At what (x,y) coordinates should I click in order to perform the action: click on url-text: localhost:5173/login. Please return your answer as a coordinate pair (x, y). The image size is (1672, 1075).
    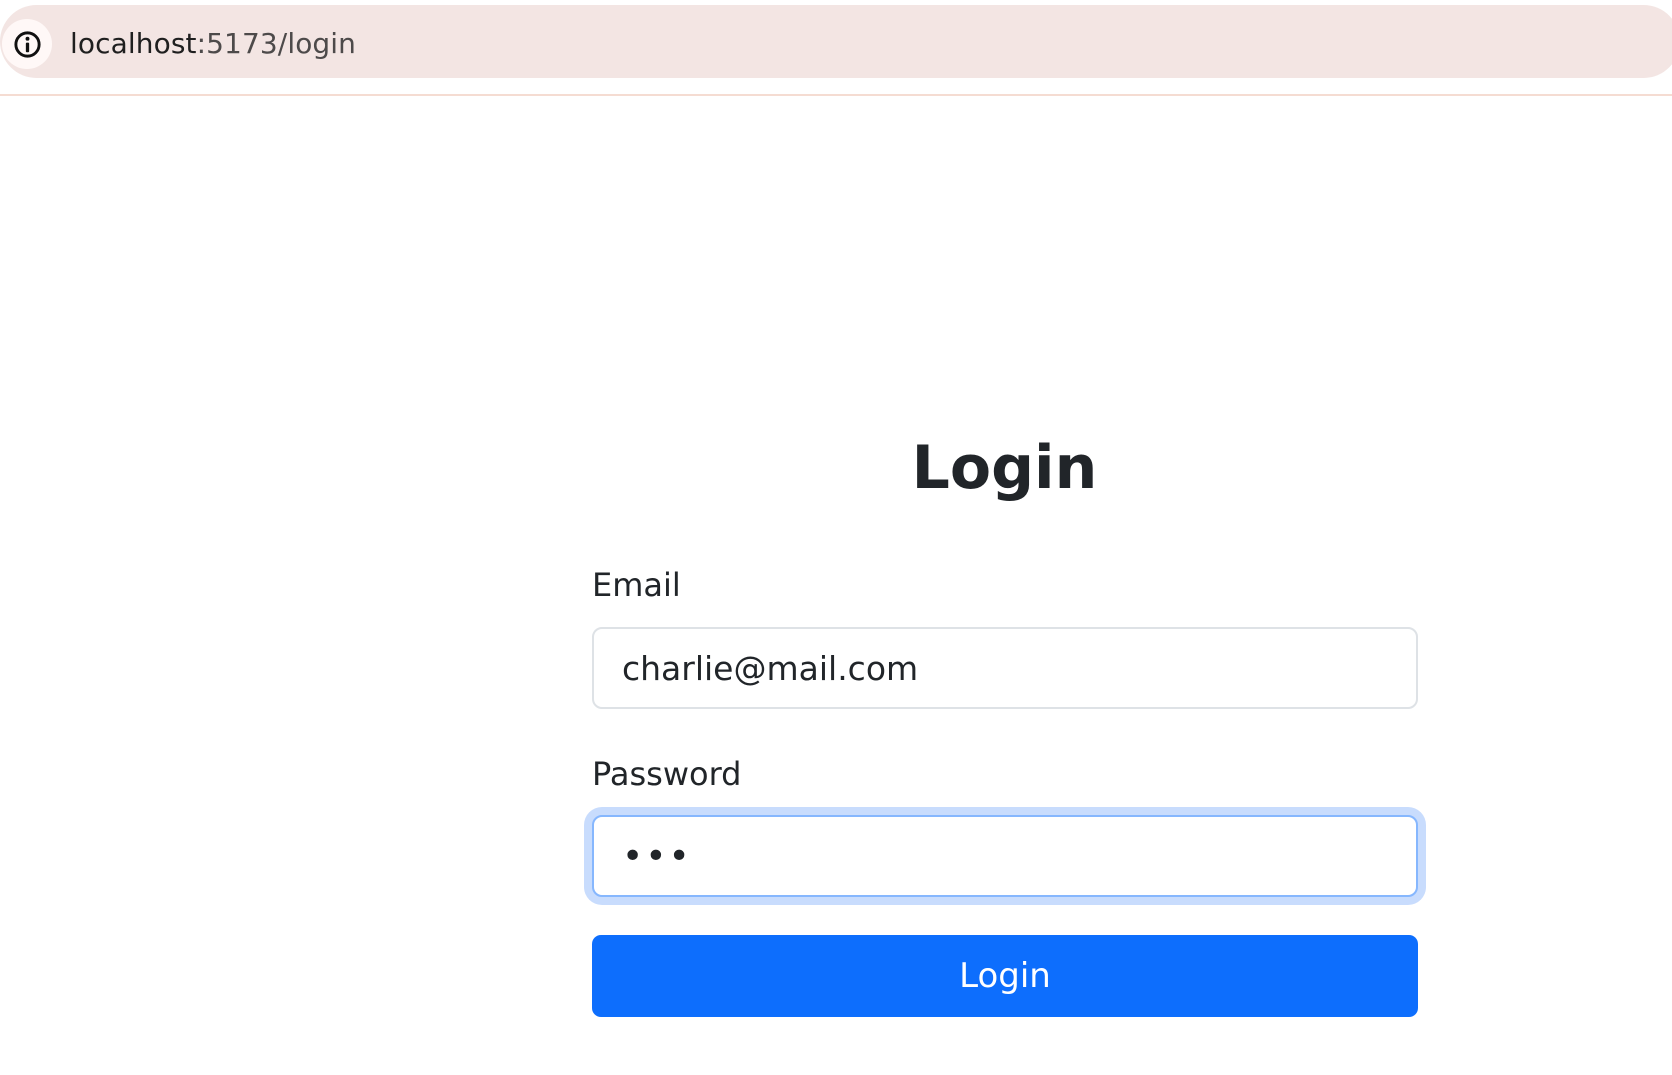
    Looking at the image, I should click on (213, 44).